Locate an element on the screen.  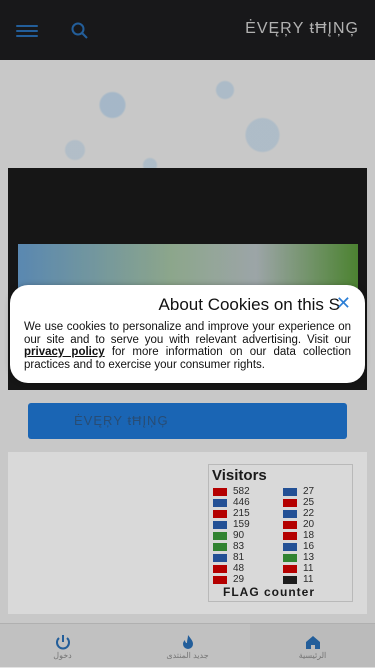
cookie-title: About Cookies on this S is located at coordinates (249, 304).